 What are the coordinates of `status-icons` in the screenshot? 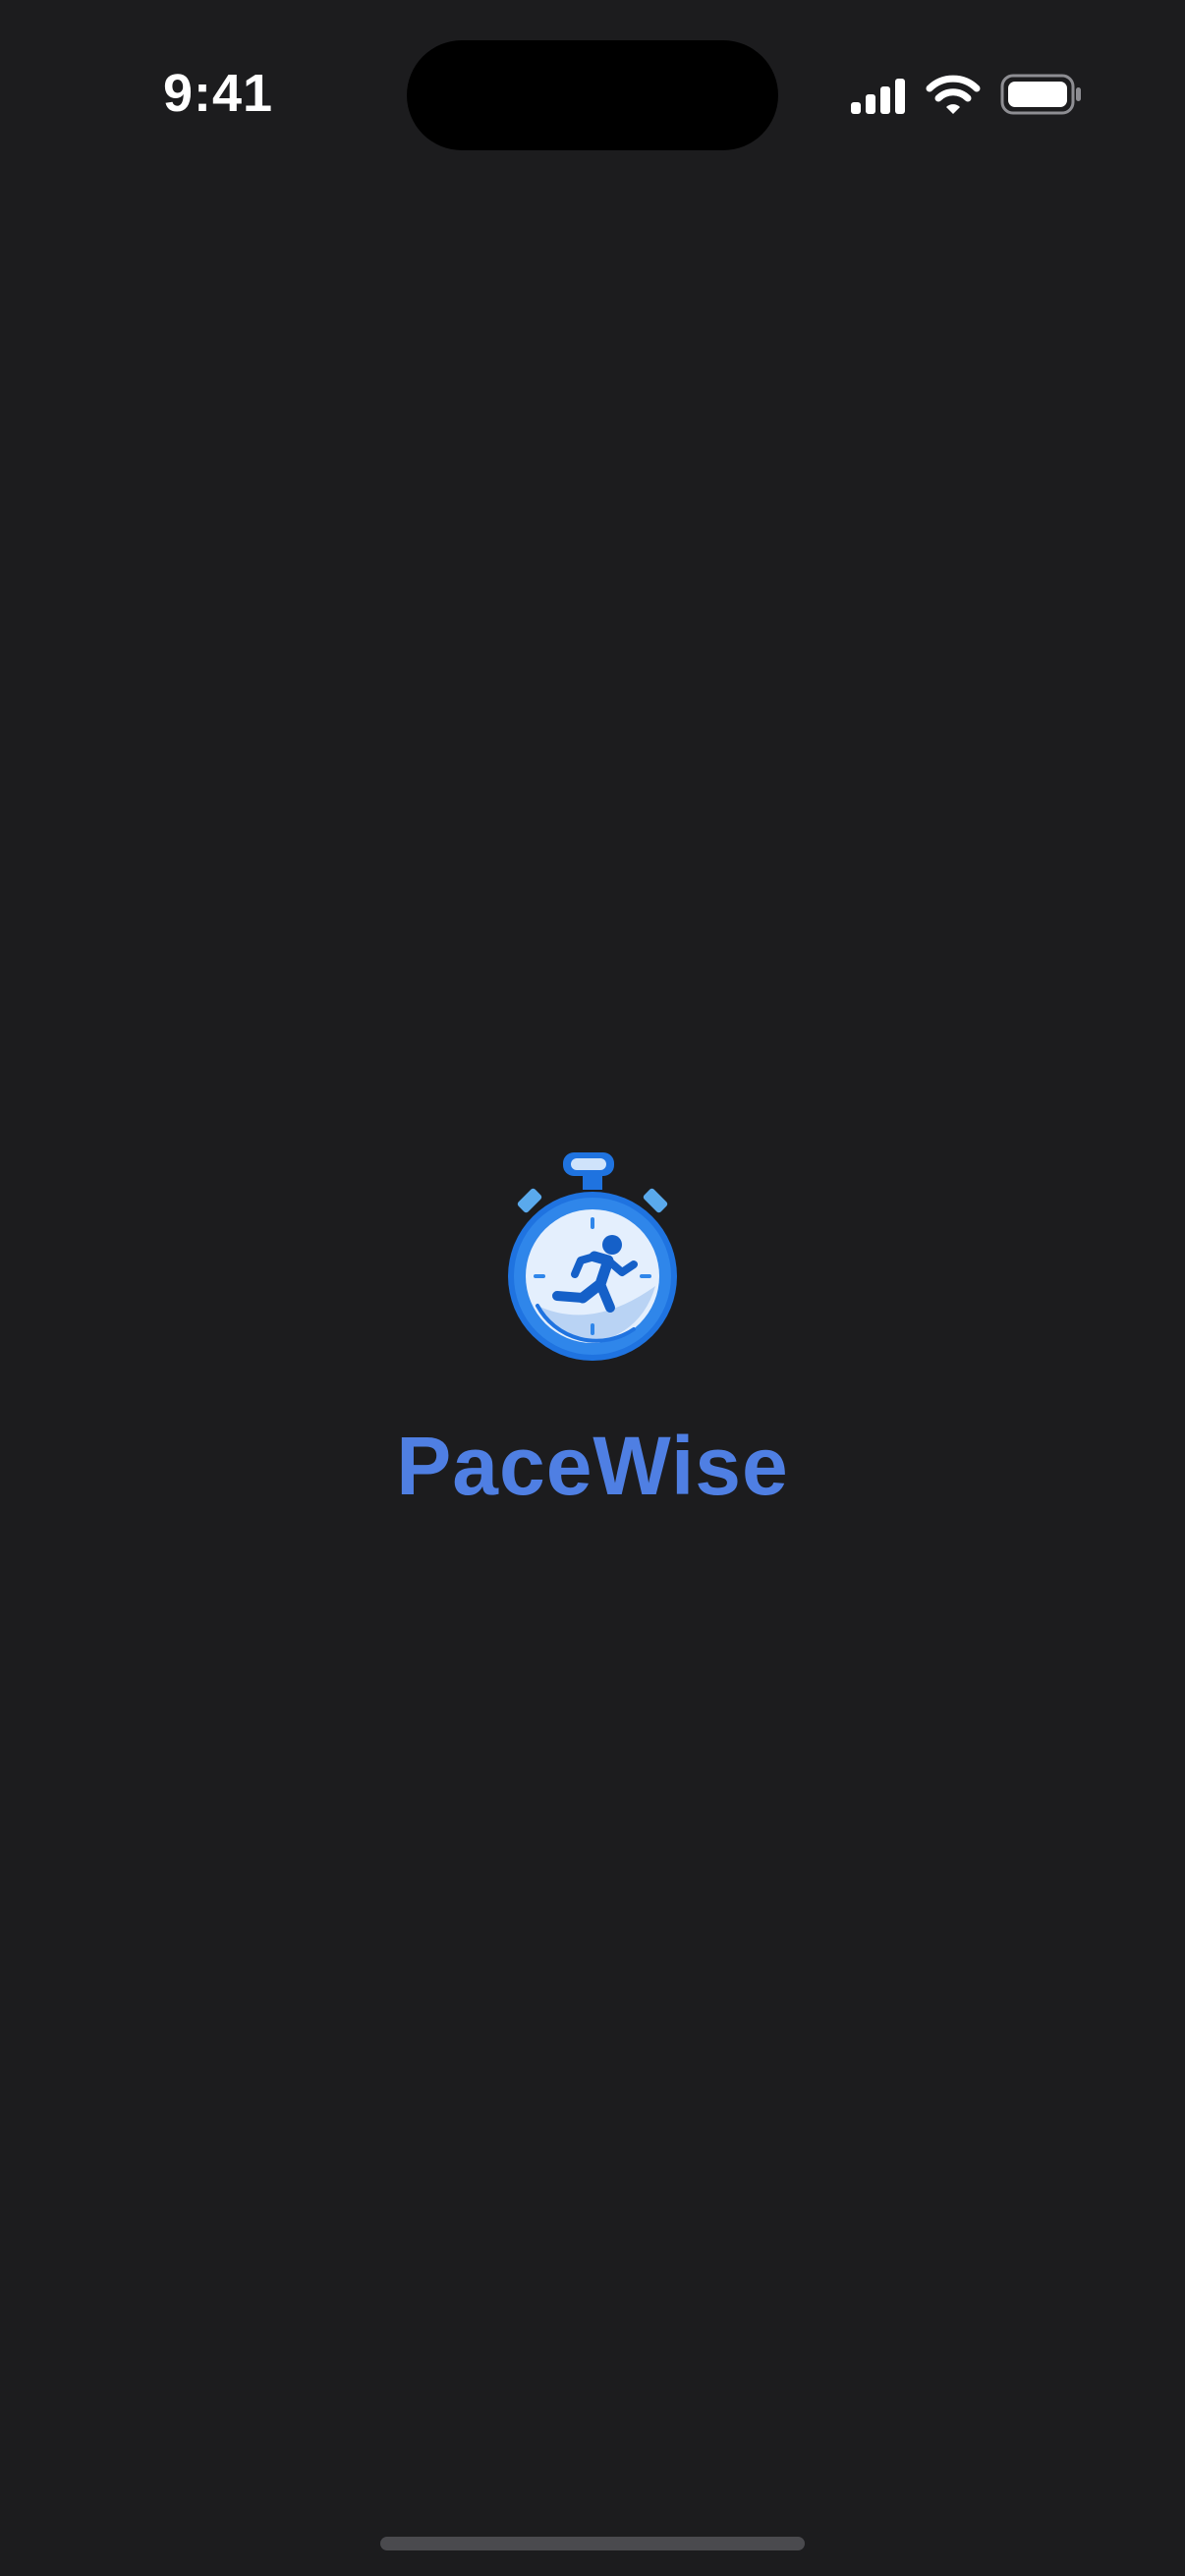 It's located at (965, 96).